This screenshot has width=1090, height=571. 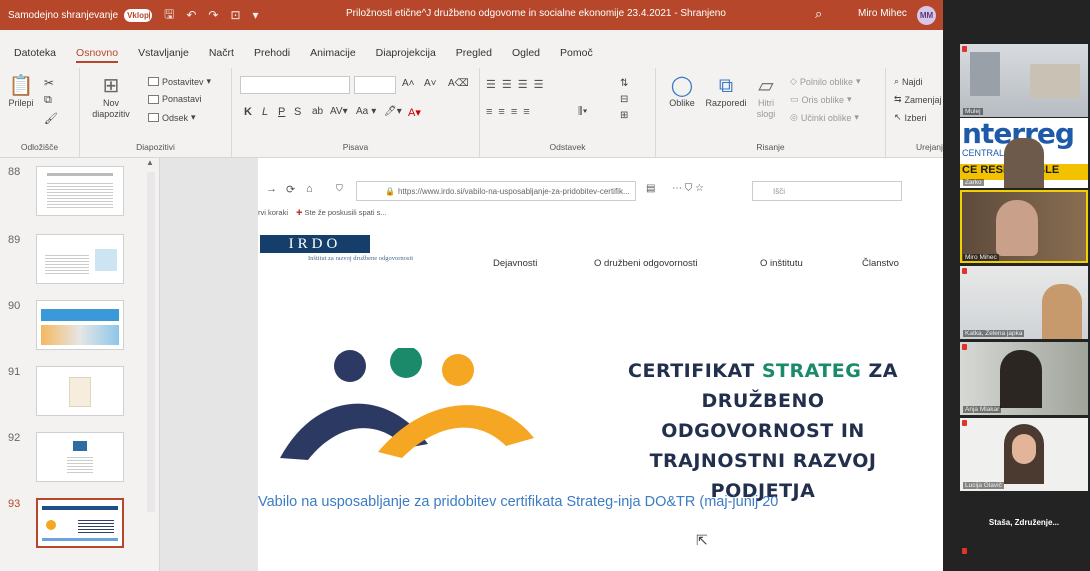 I want to click on underline-button: P, so click(x=281, y=112).